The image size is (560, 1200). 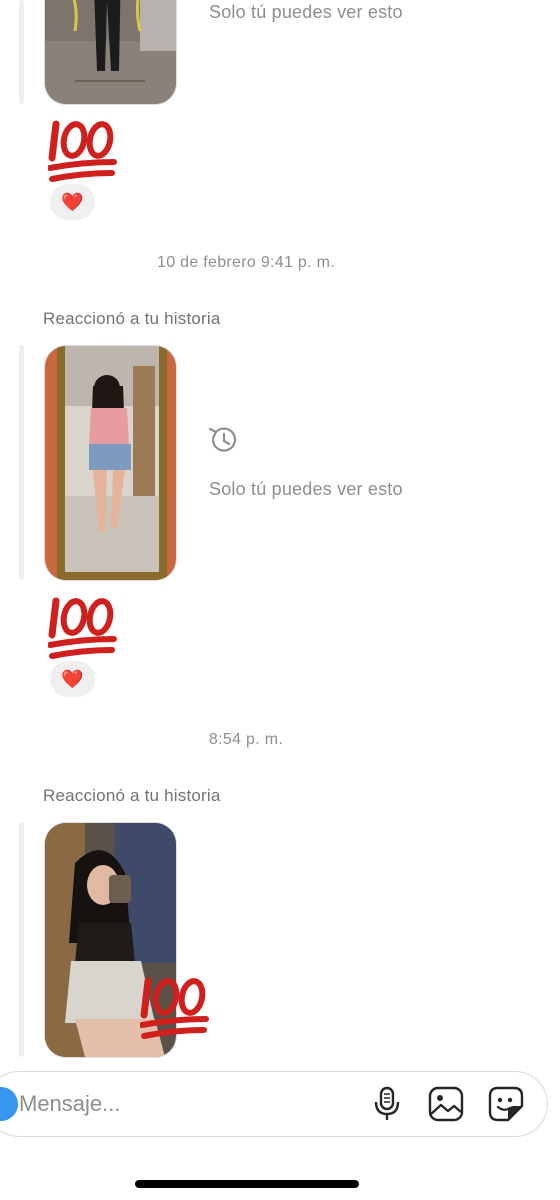 I want to click on history-icon, so click(x=222, y=439).